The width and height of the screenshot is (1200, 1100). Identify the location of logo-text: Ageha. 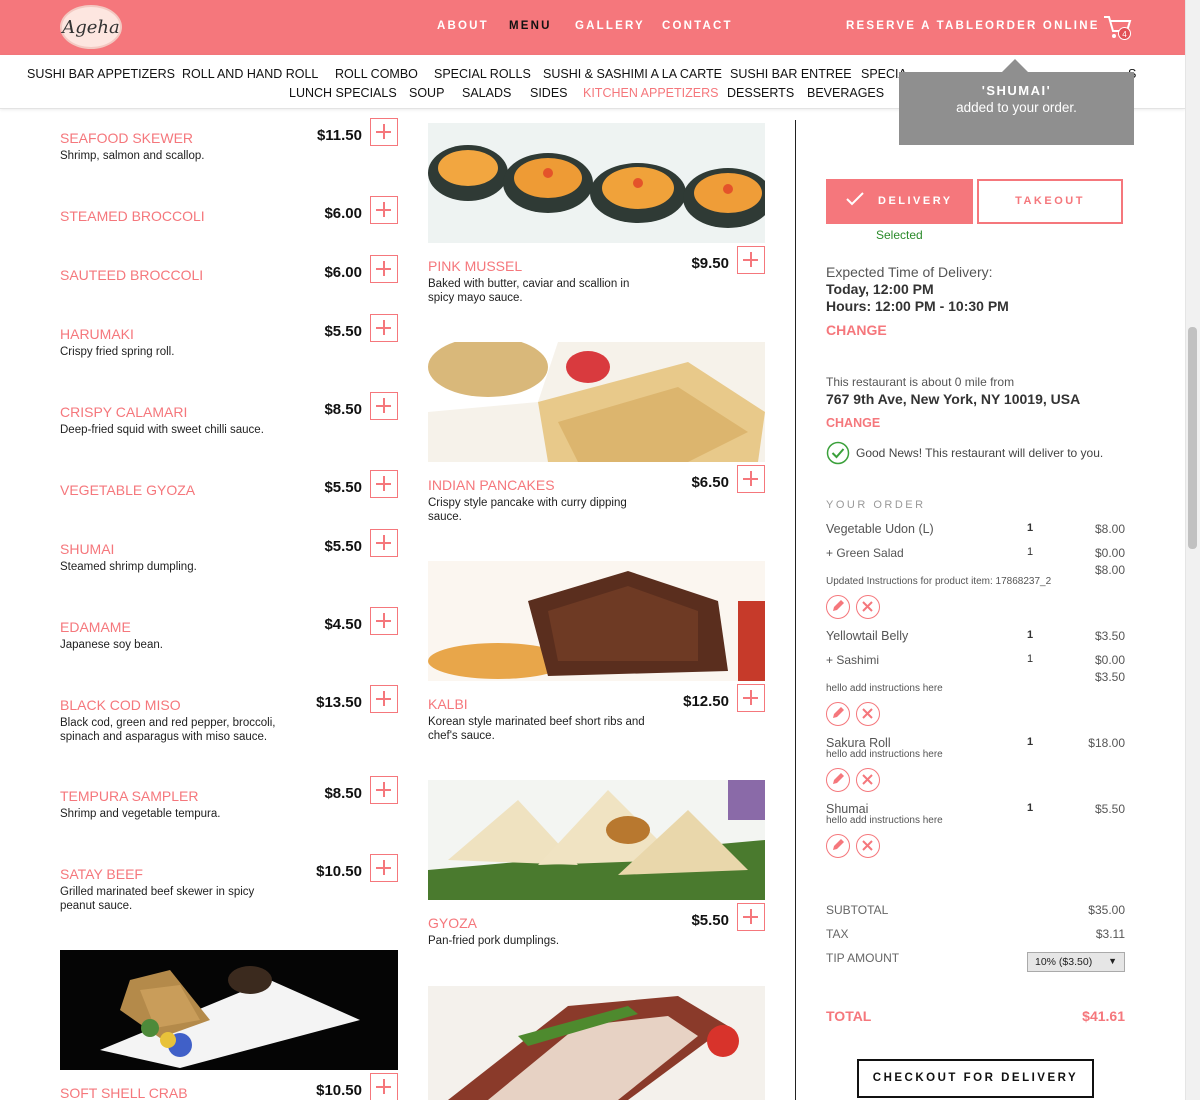
(91, 27).